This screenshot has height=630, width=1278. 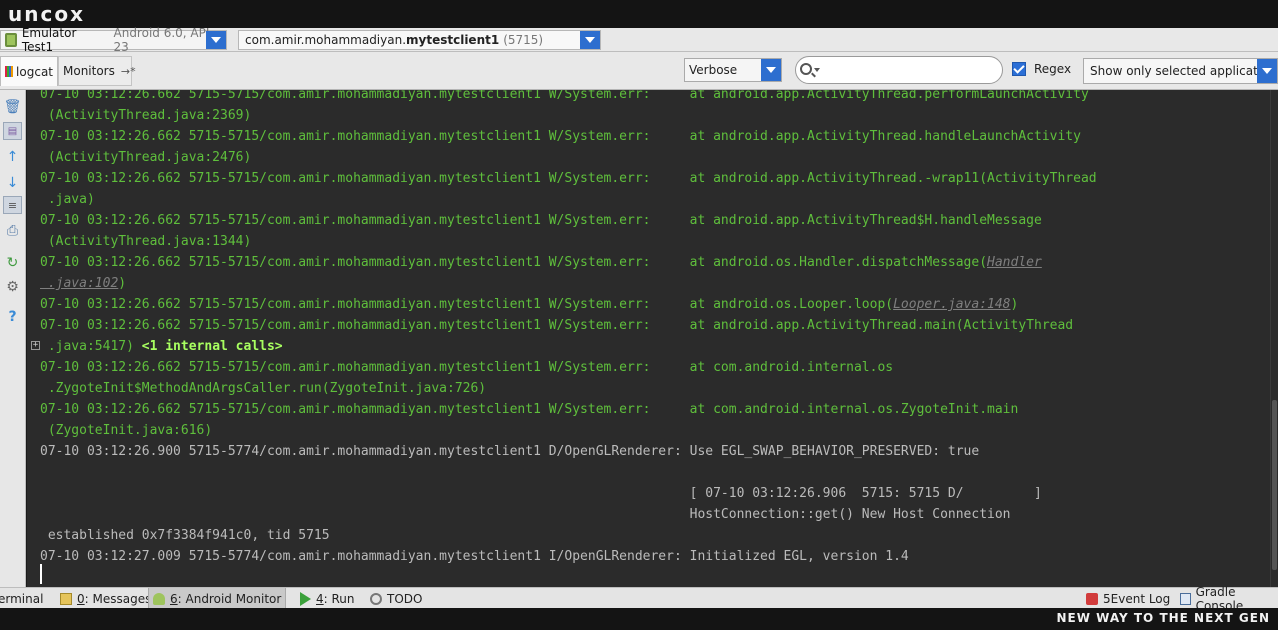 I want to click on logcat-icon, so click(x=9, y=71).